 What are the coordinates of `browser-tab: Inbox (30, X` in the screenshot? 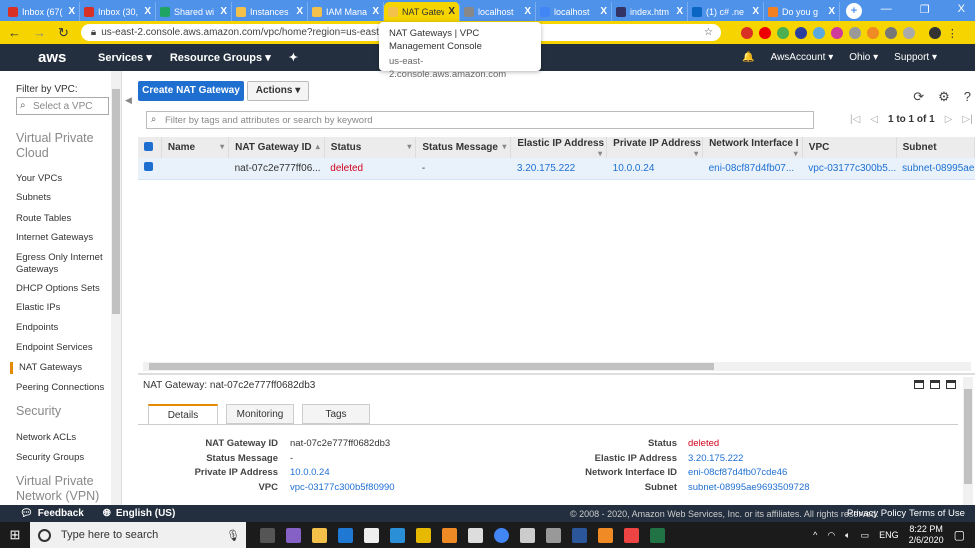 It's located at (118, 11).